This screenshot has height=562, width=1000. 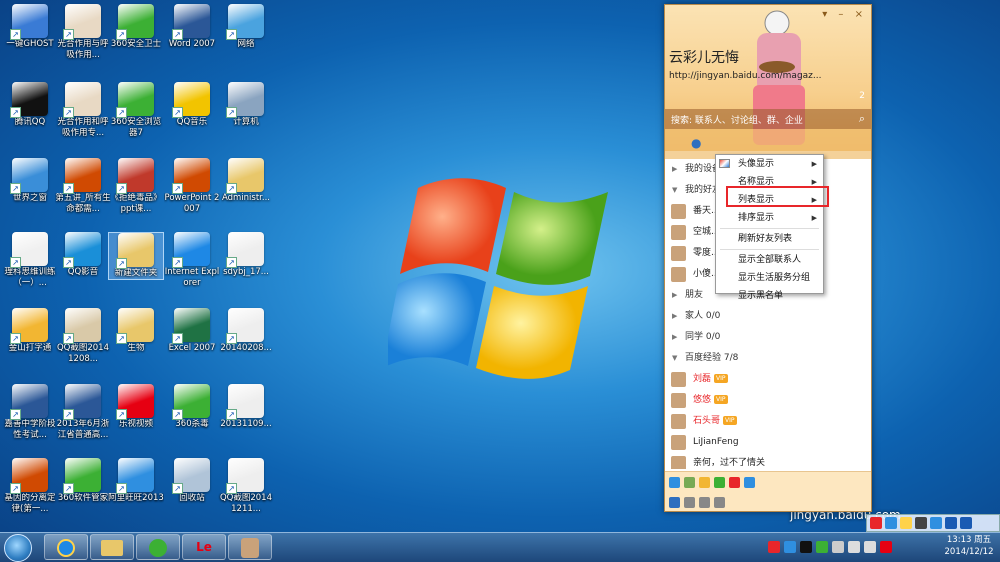 I want to click on qq-search-bar: 搜索: 联系人、讨论组、群、企业 ⌕, so click(x=768, y=119).